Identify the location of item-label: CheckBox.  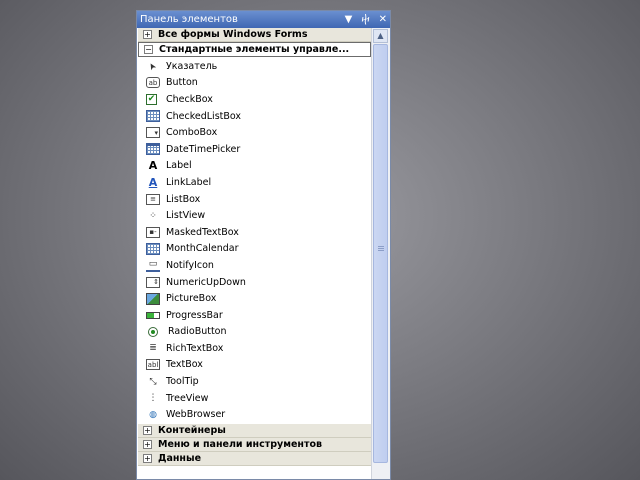
(189, 99).